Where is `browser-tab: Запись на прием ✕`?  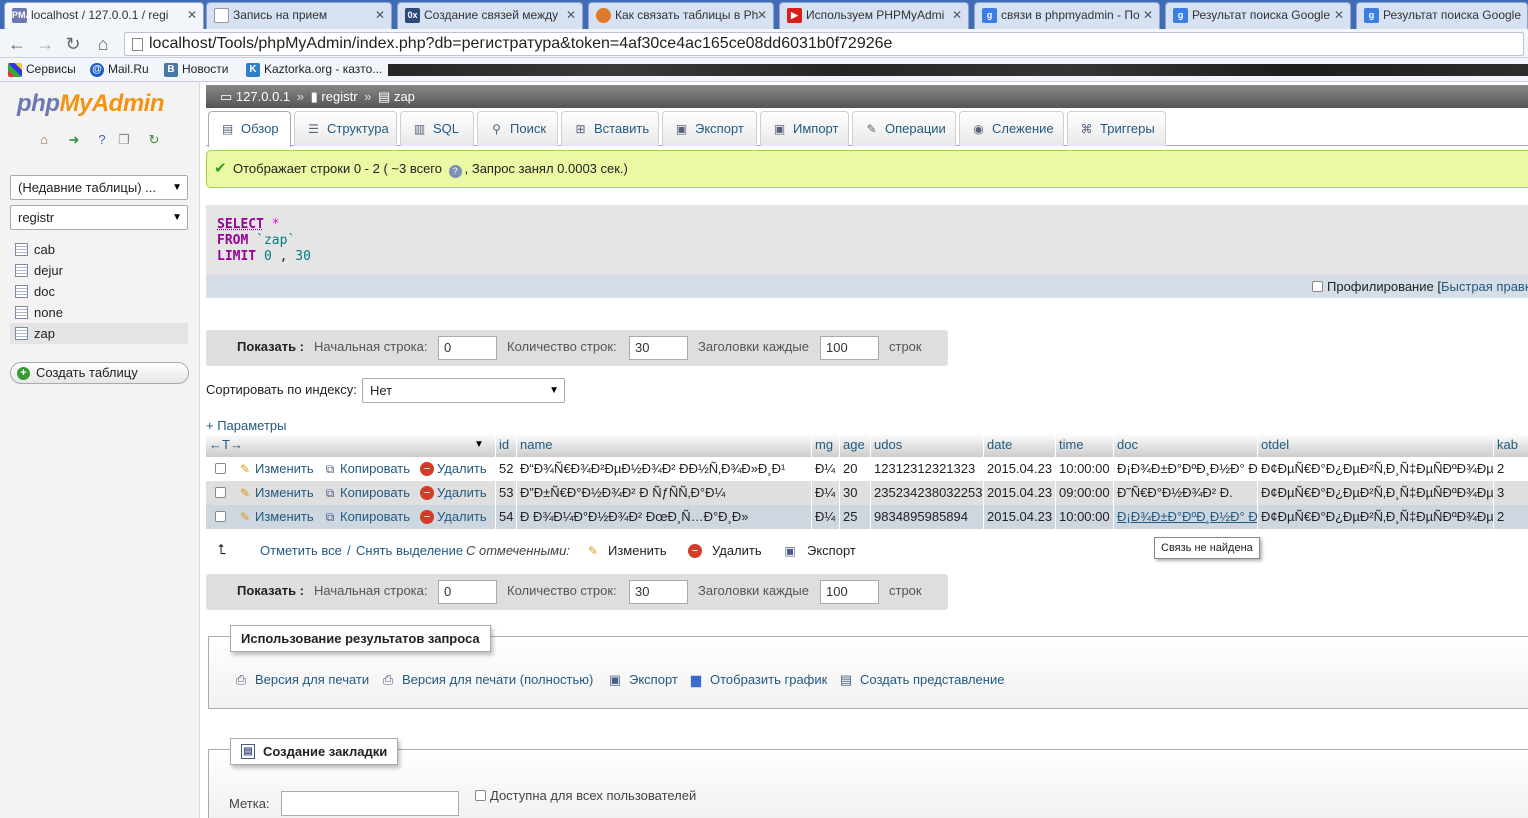
browser-tab: Запись на прием ✕ is located at coordinates (299, 15).